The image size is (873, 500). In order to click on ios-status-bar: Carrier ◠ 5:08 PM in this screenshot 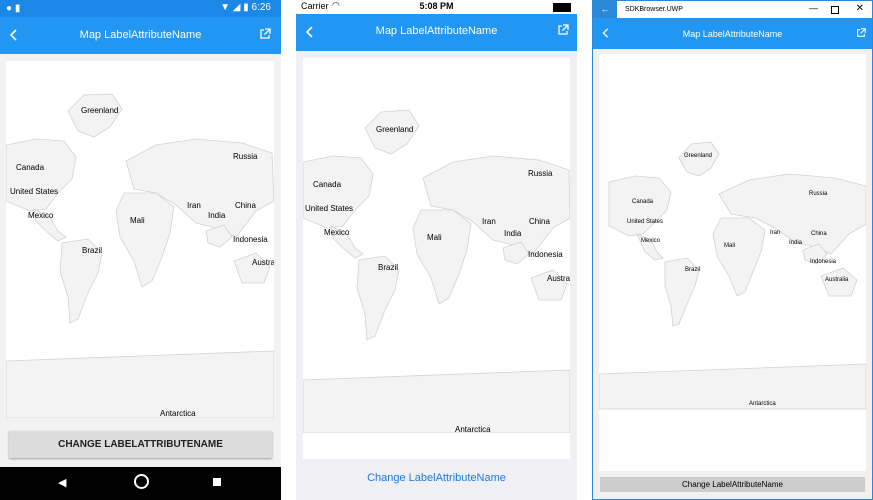, I will do `click(436, 7)`.